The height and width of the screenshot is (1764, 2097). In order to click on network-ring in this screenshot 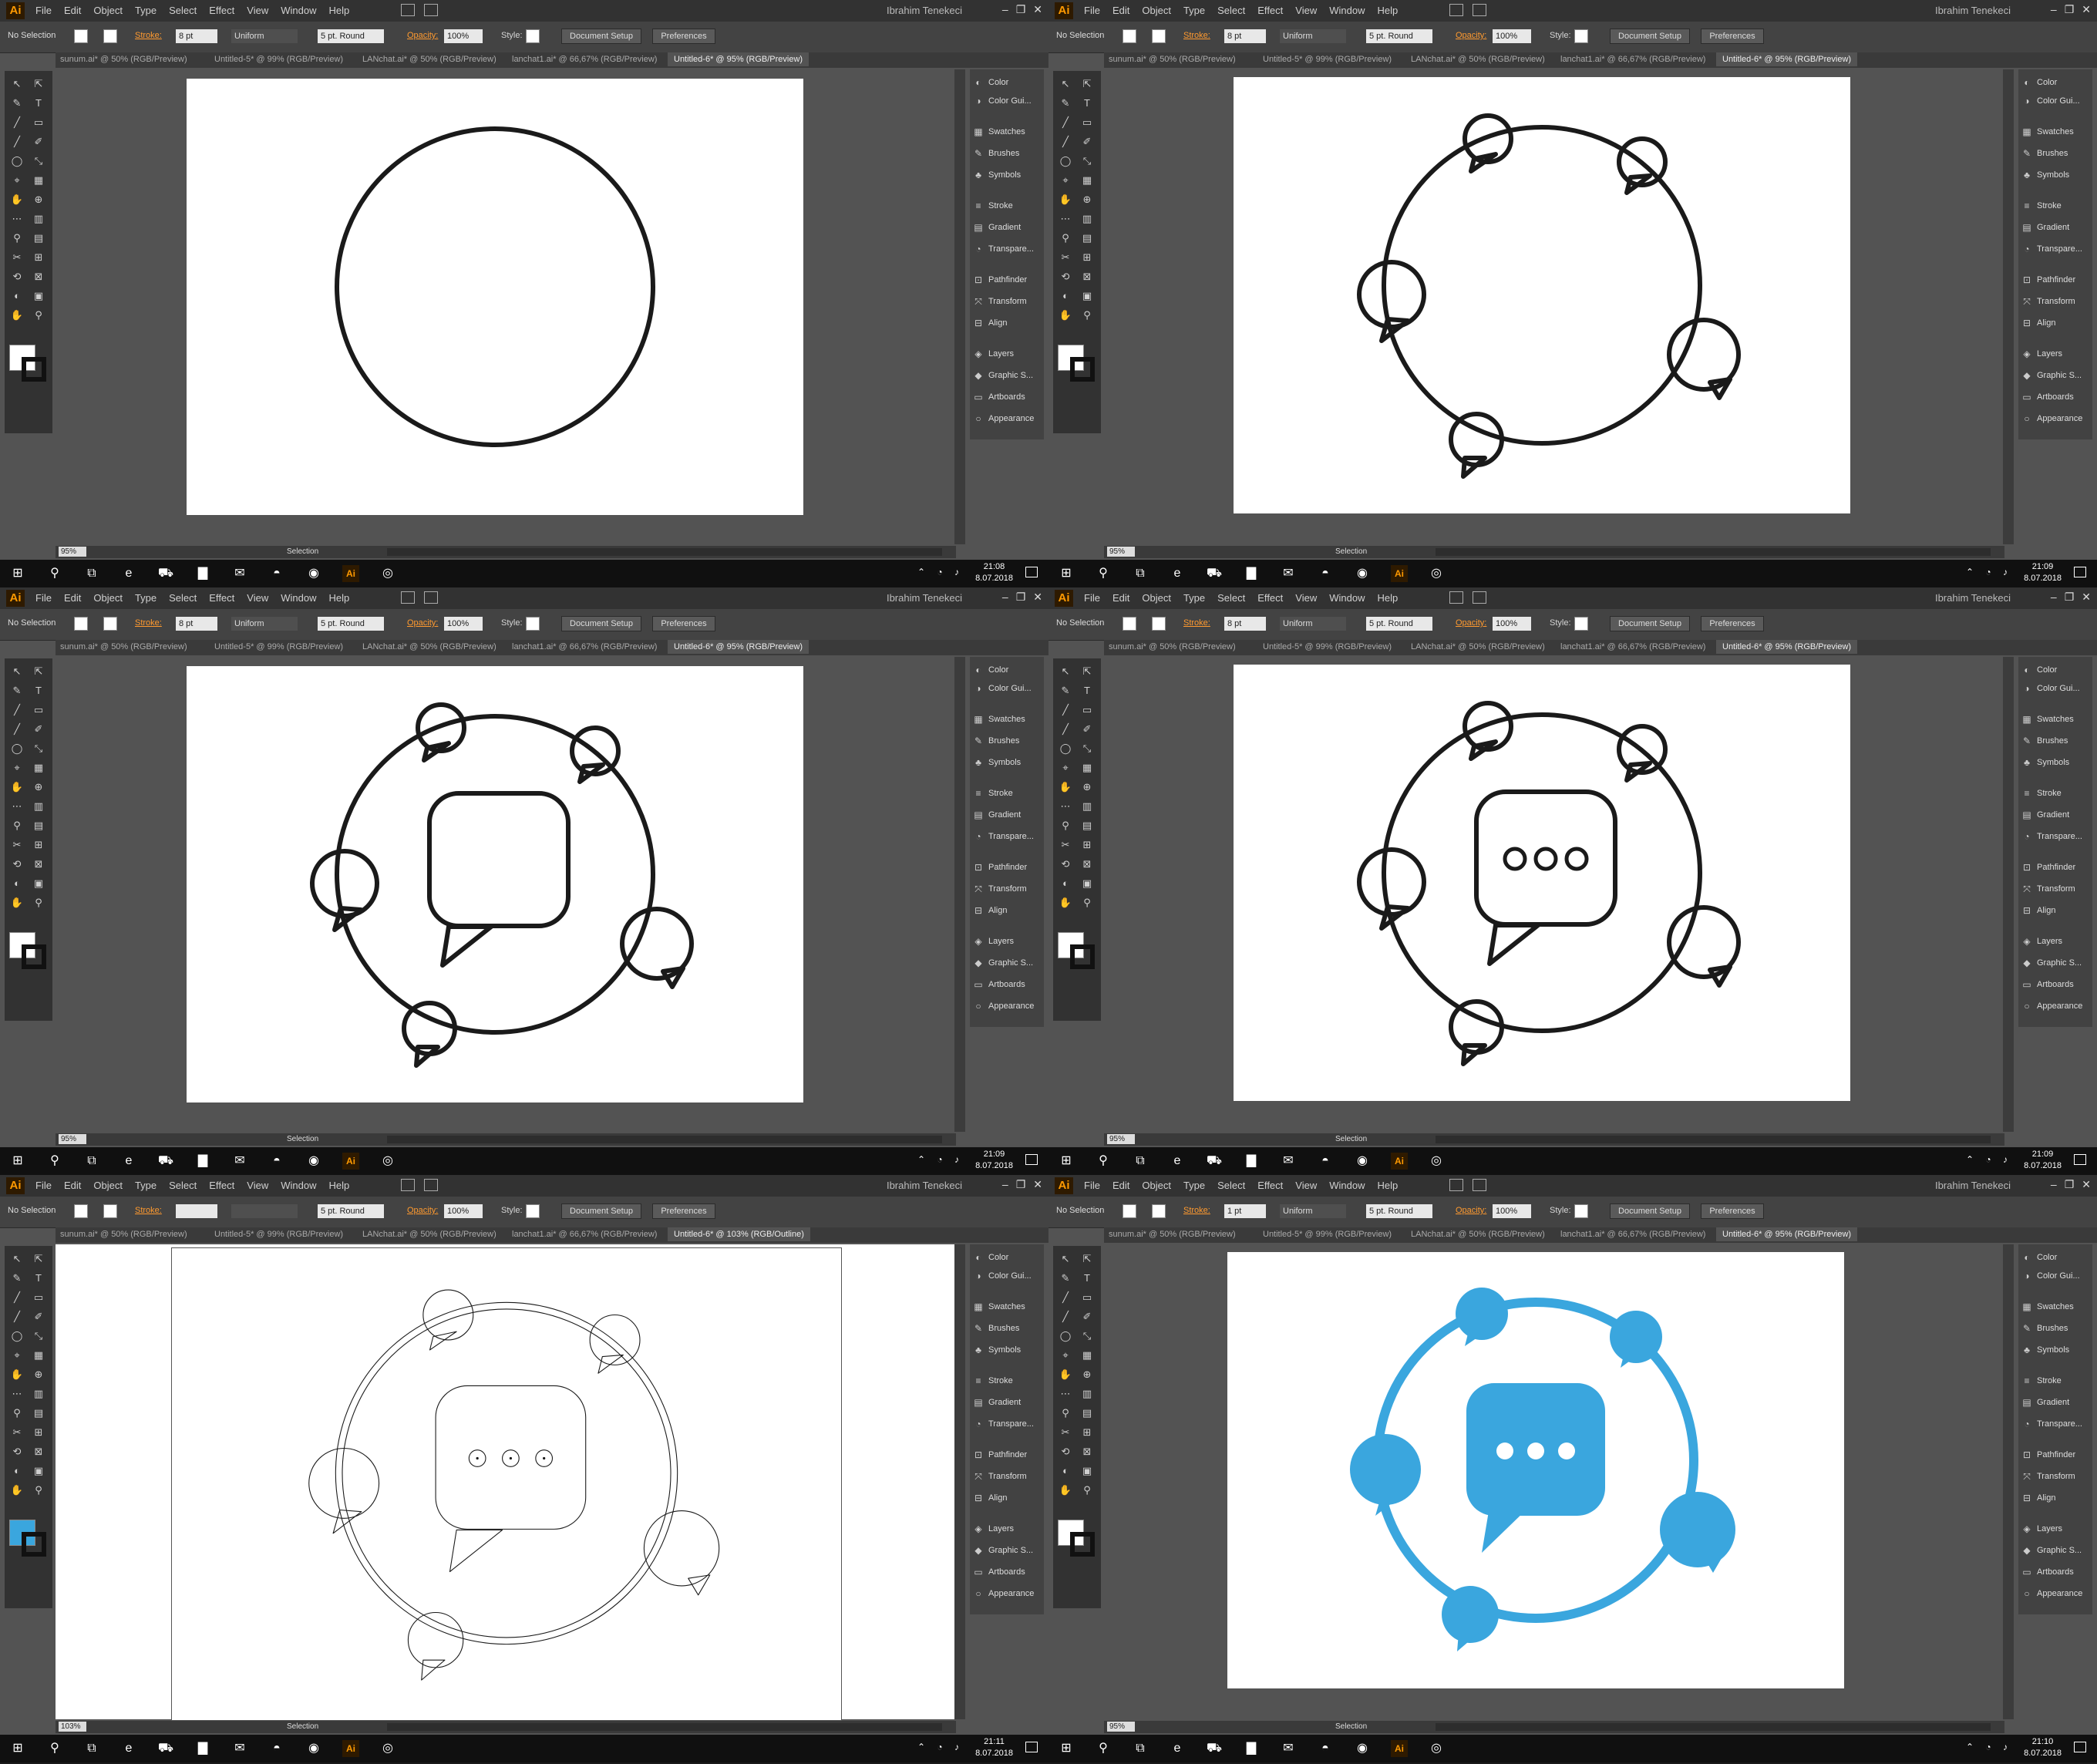, I will do `click(495, 874)`.